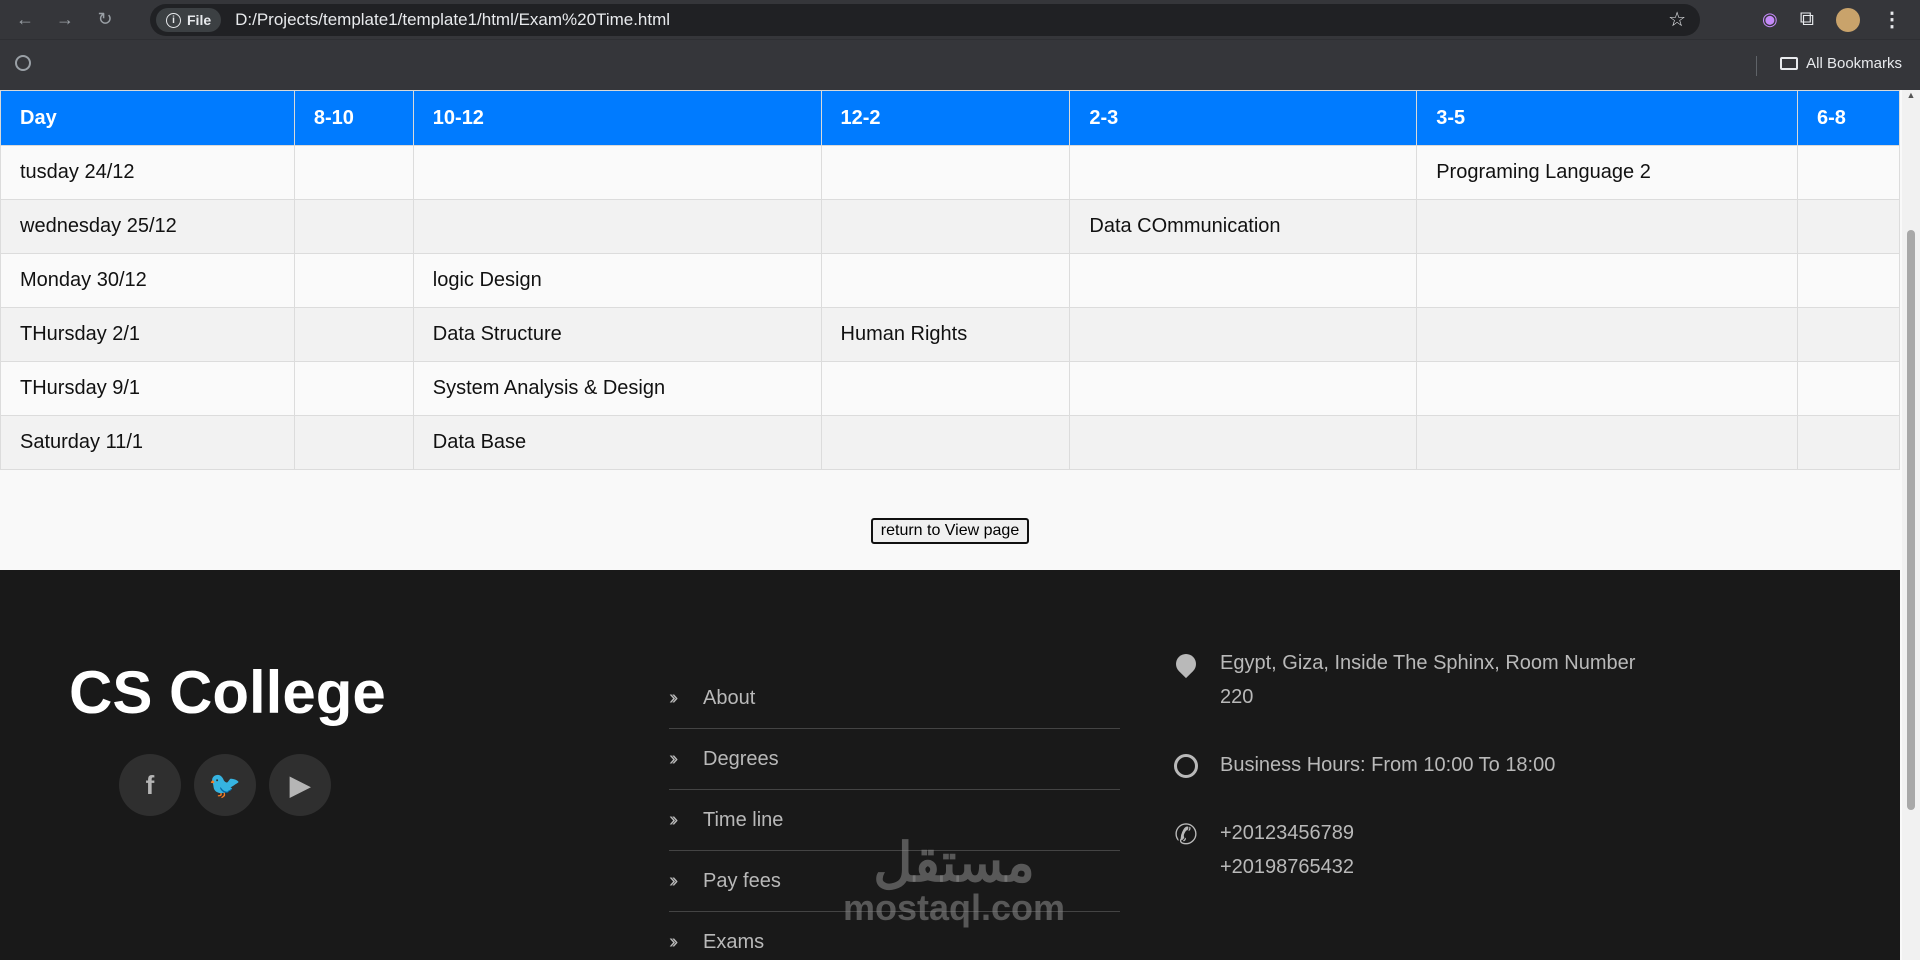  Describe the element at coordinates (105, 20) in the screenshot. I see `reload-icon: ↻` at that location.